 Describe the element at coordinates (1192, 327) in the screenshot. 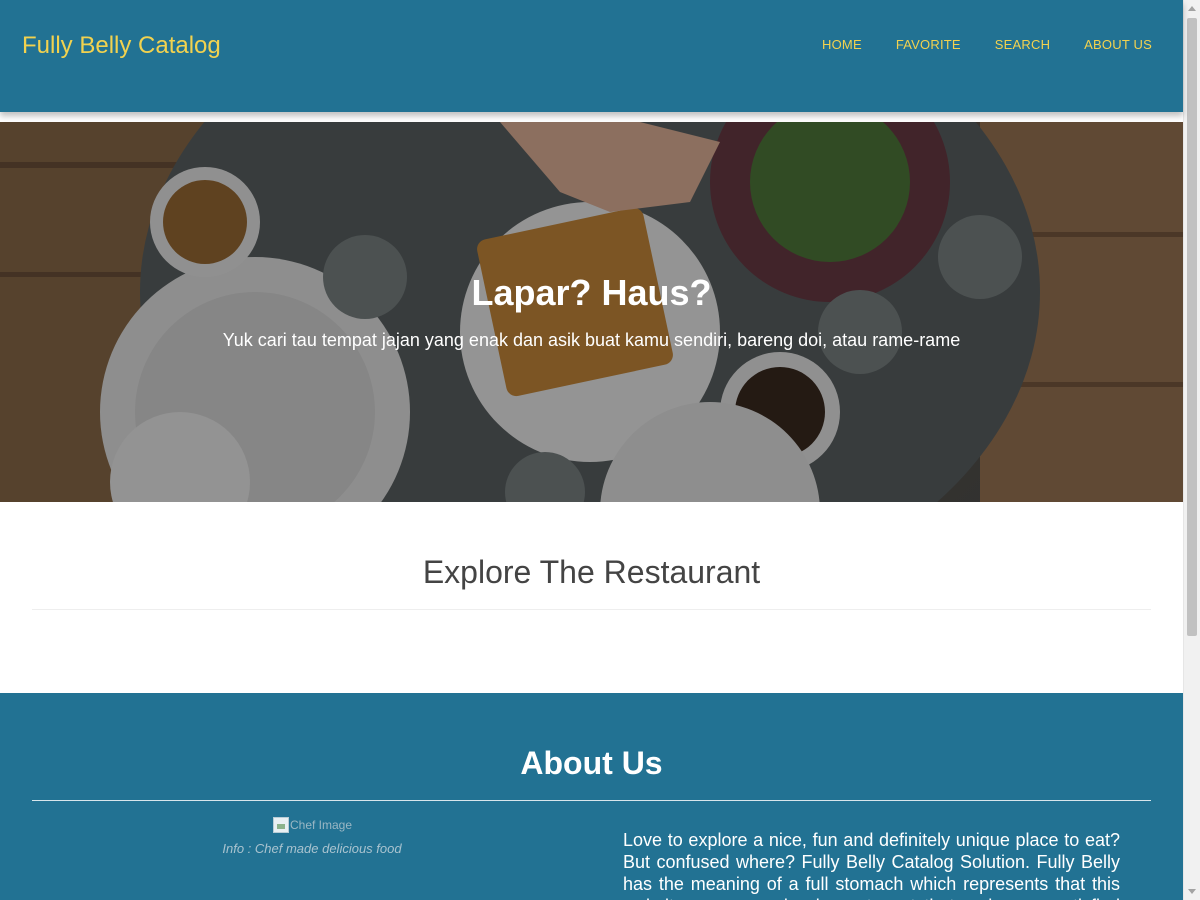

I see `scrollbar-thumb` at that location.